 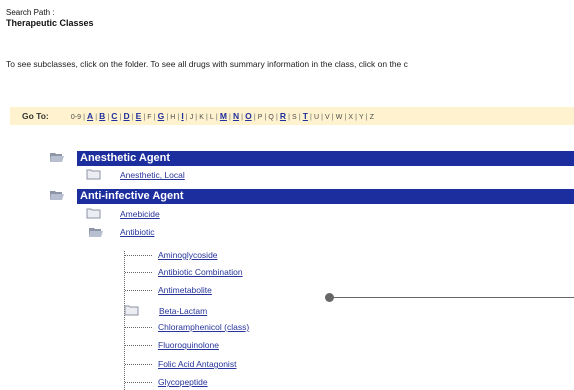 What do you see at coordinates (201, 117) in the screenshot?
I see `goto-letter-k: K` at bounding box center [201, 117].